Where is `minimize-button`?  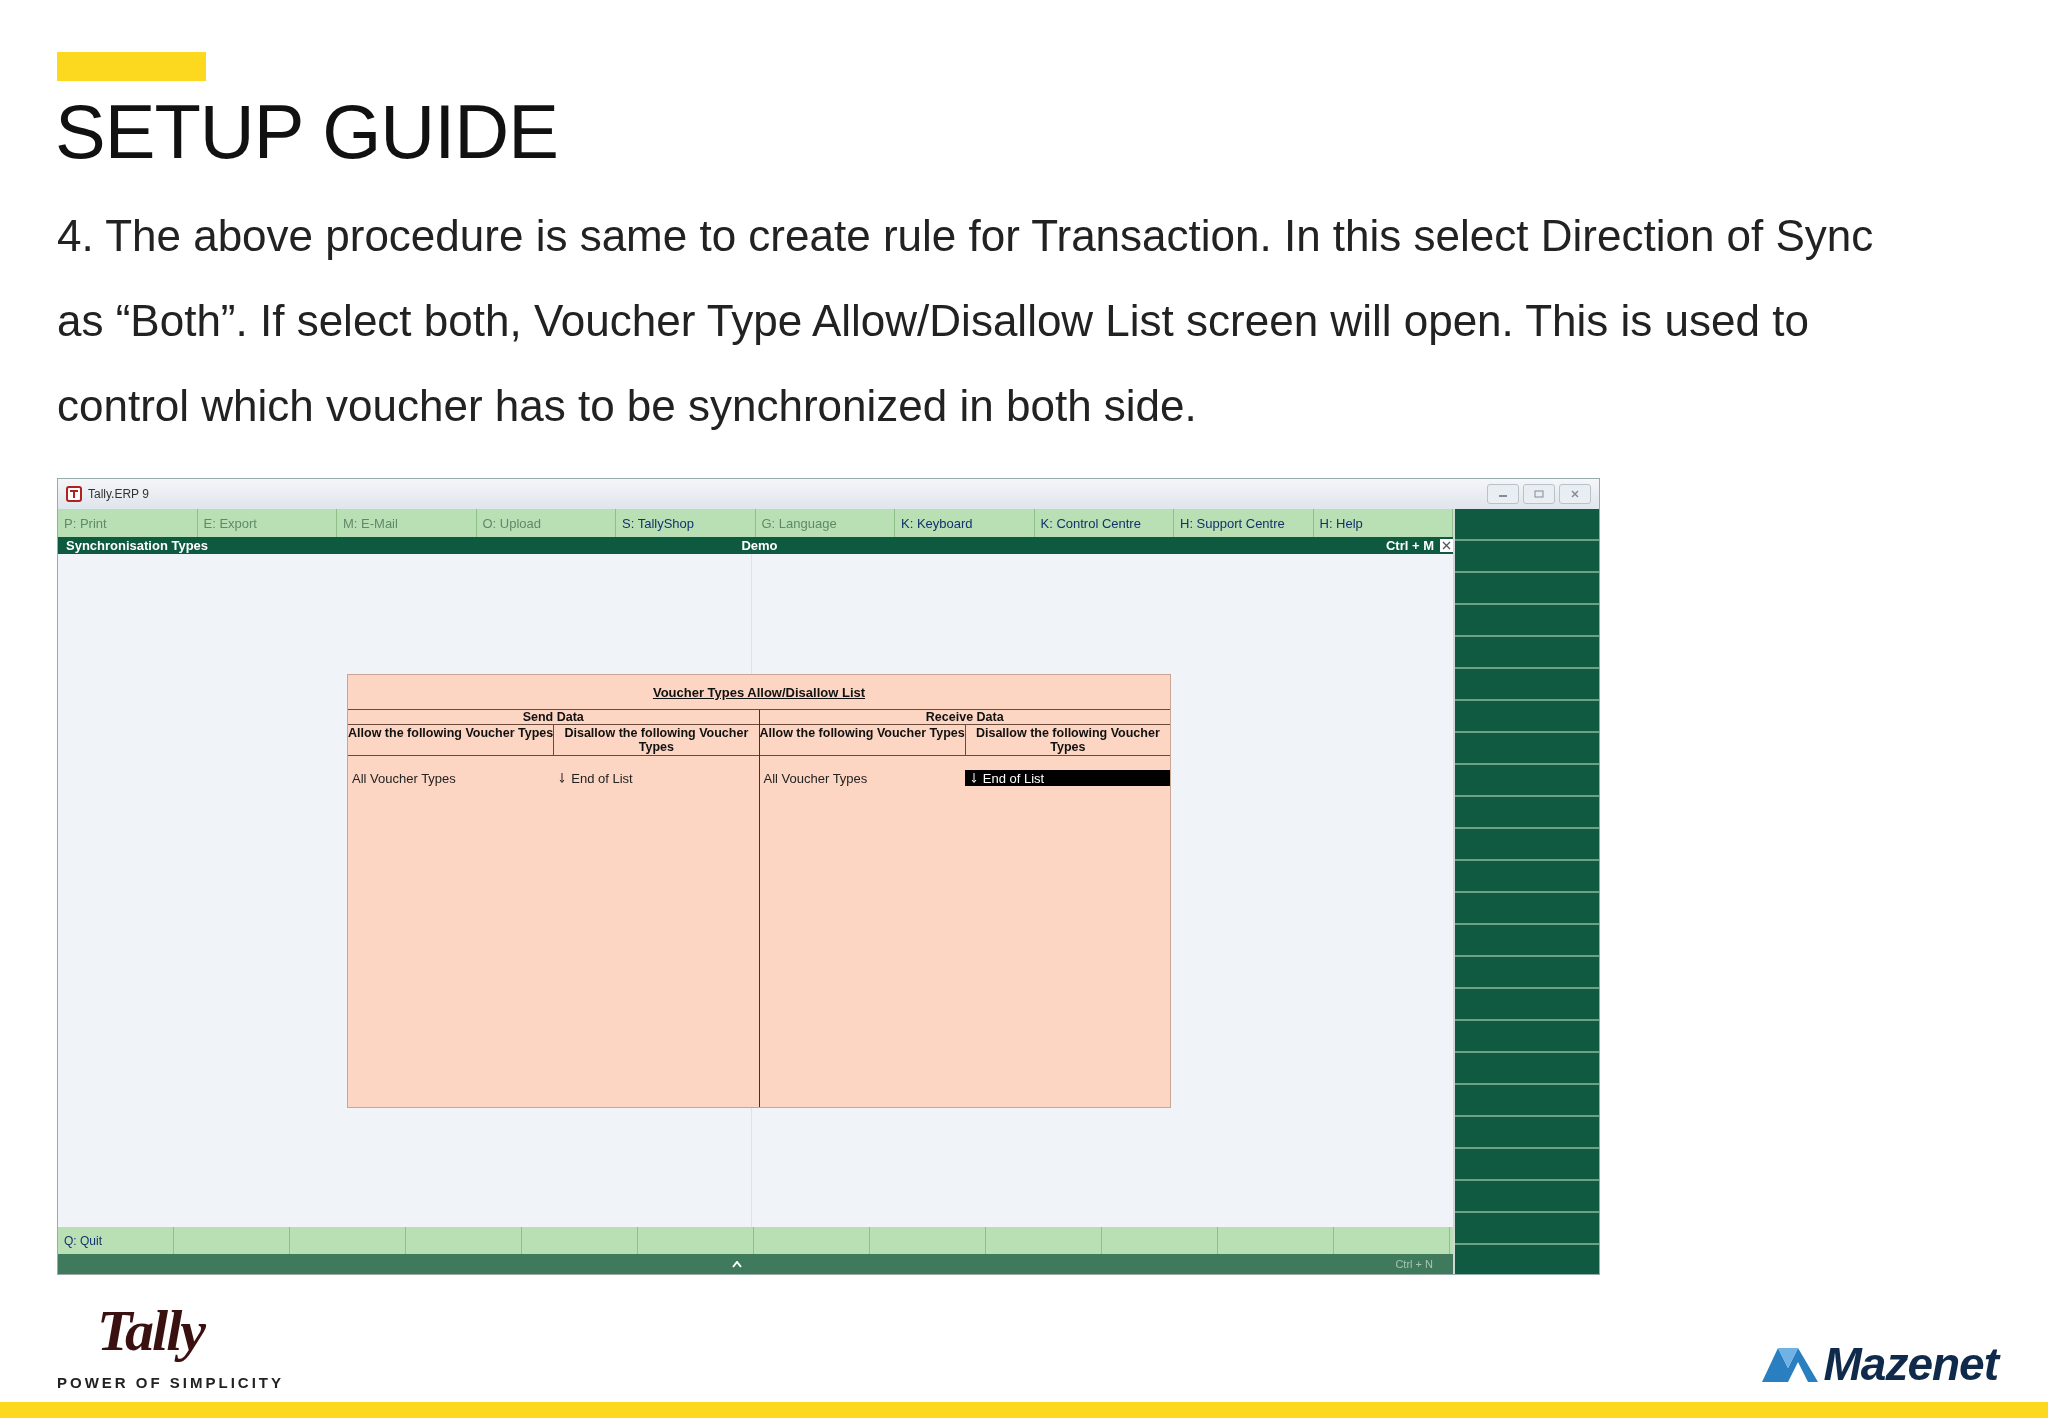
minimize-button is located at coordinates (1503, 494).